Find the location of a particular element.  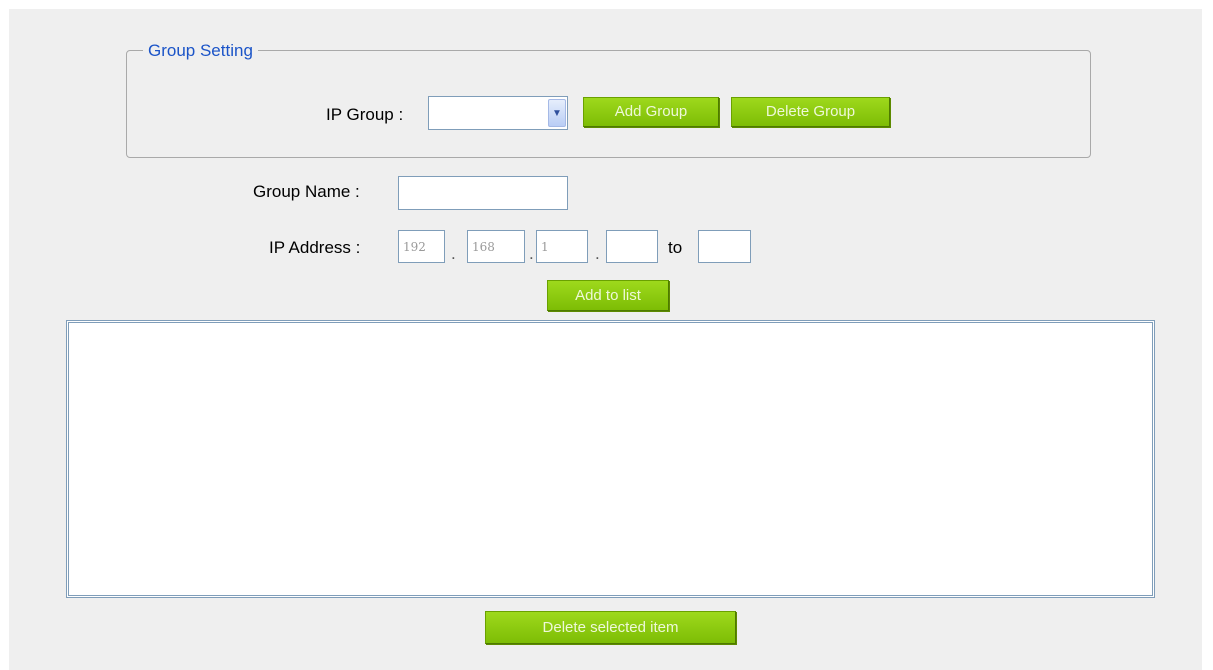

group-name-input is located at coordinates (483, 193).